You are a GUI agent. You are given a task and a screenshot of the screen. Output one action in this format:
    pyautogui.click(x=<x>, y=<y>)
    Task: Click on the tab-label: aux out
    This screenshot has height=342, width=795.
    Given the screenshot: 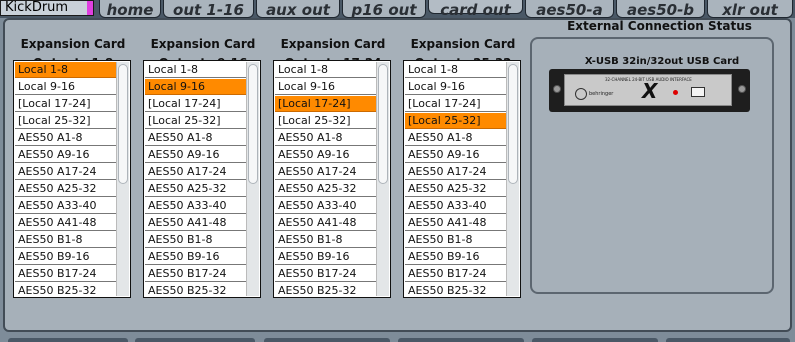 What is the action you would take?
    pyautogui.click(x=298, y=10)
    